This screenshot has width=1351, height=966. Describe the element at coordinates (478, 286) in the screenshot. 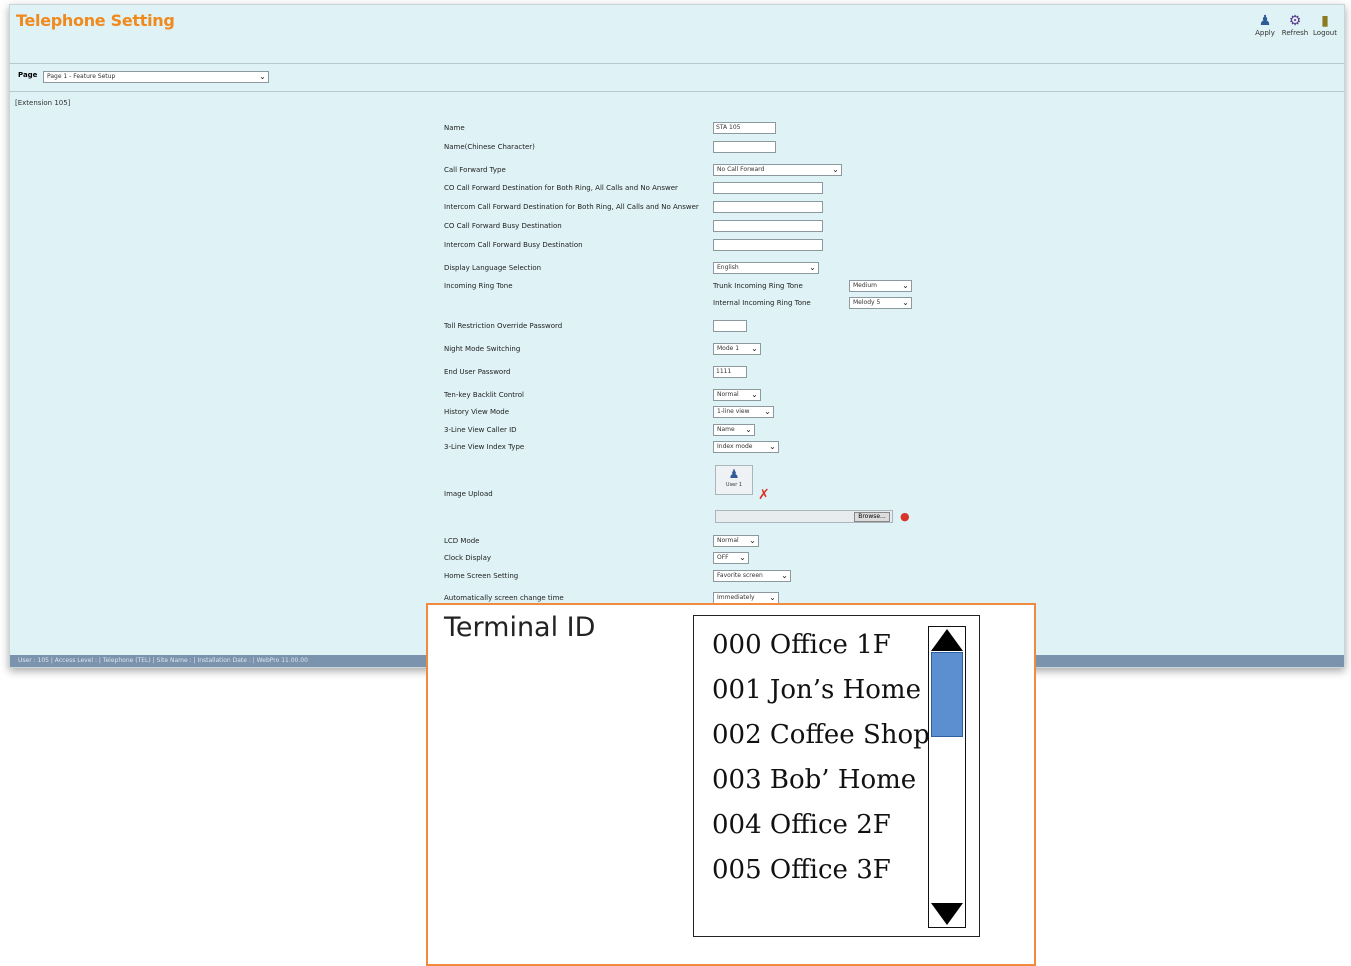

I see `field-label-ring-tone: Incoming Ring Tone` at that location.